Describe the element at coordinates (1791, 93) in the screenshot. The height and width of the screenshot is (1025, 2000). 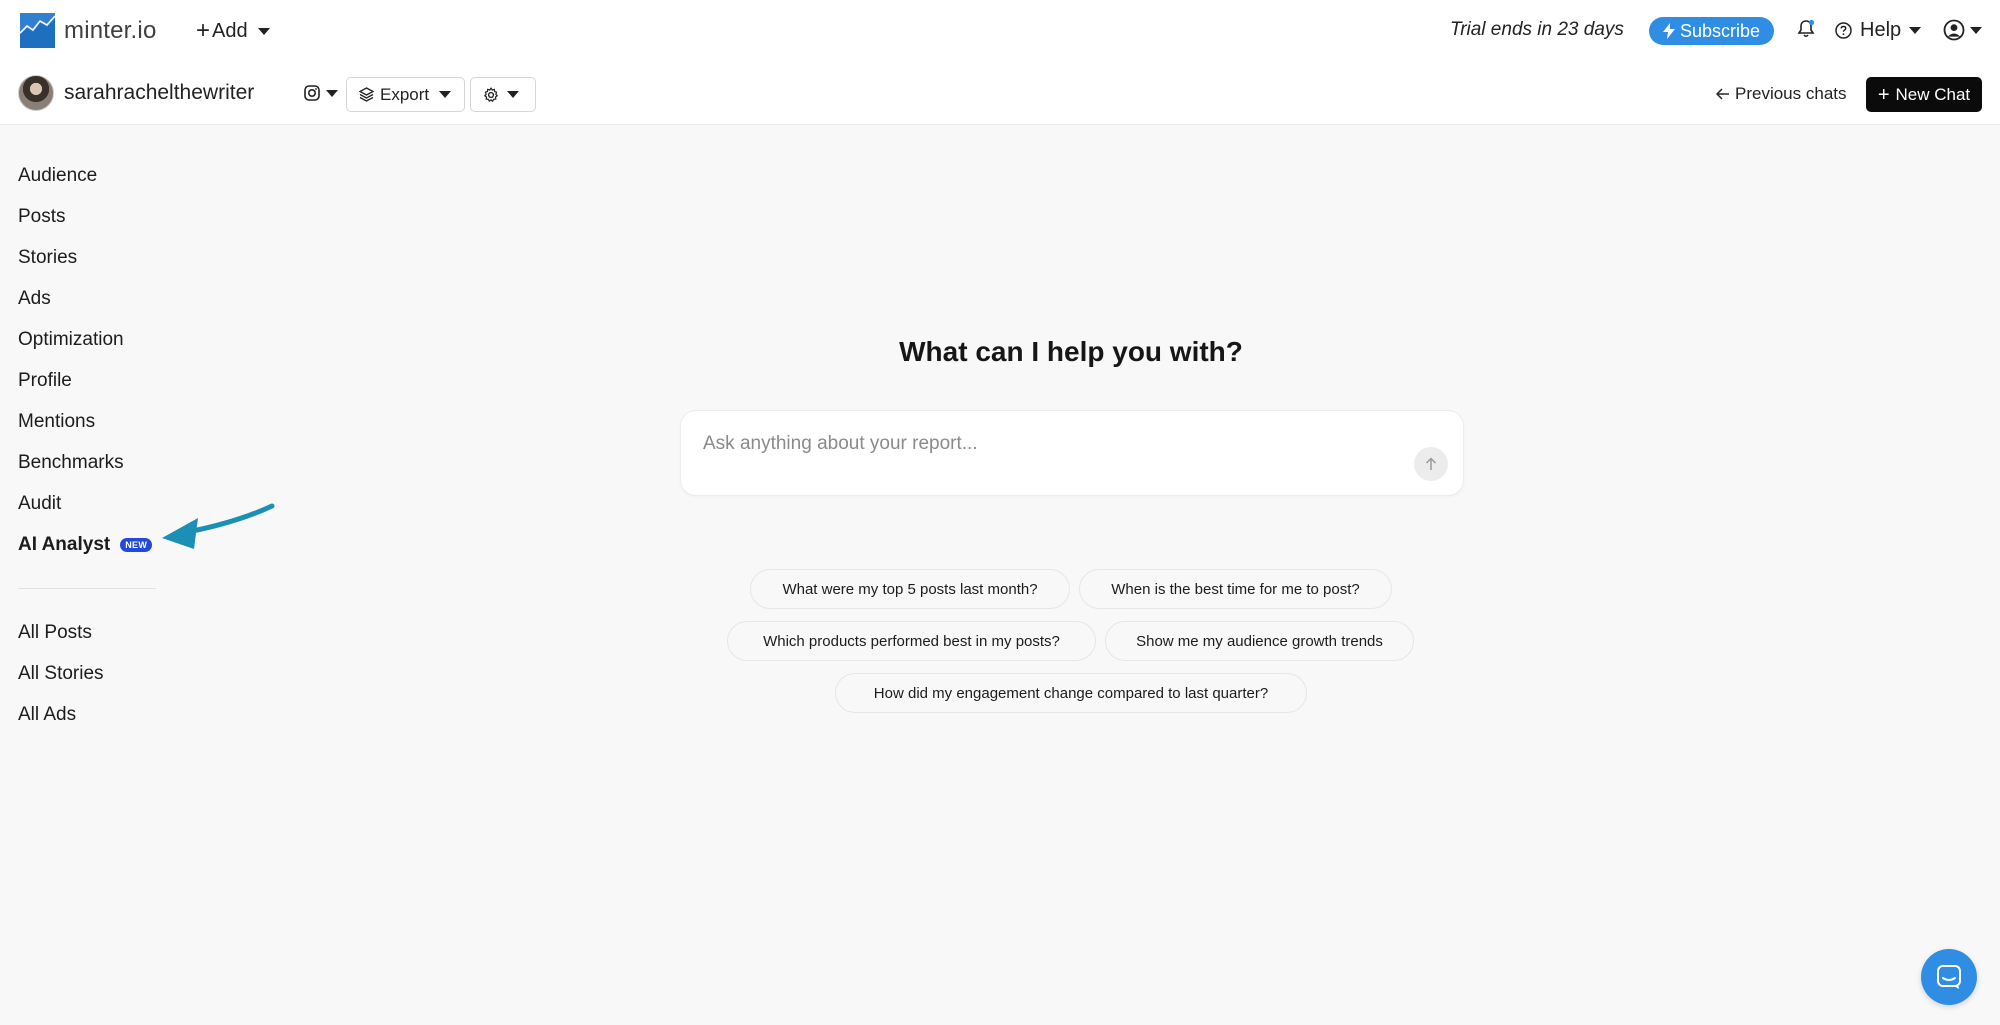
I see `previous-chats-label: Previous chats` at that location.